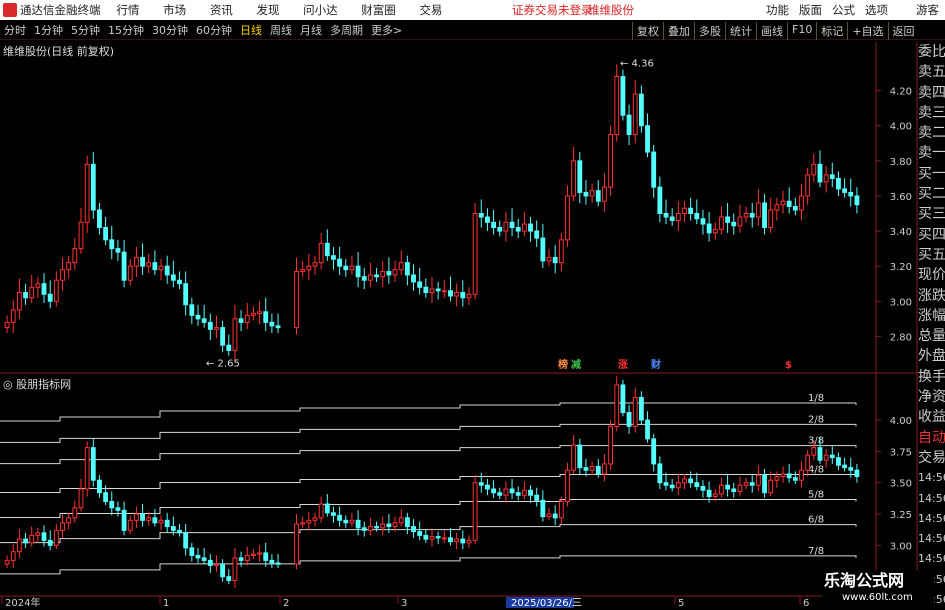 Image resolution: width=945 pixels, height=610 pixels. What do you see at coordinates (931, 458) in the screenshot?
I see `sidebar-trade: 交易` at bounding box center [931, 458].